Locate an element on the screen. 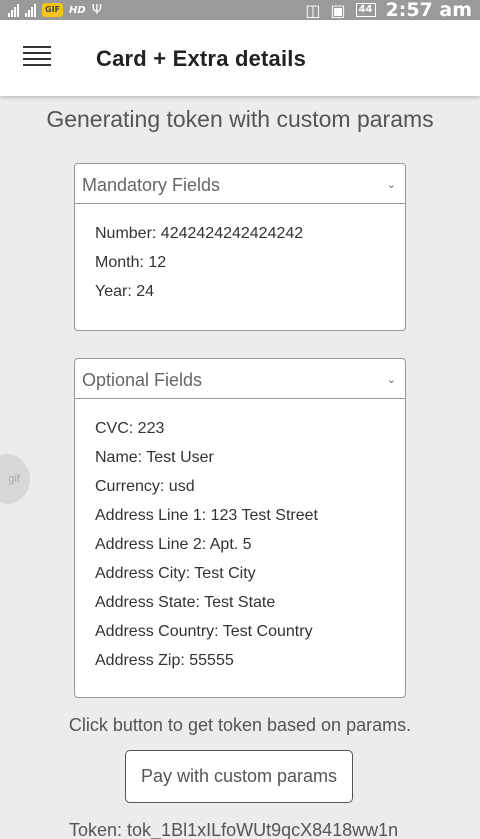 The width and height of the screenshot is (480, 839). gif-bubble-button: gif is located at coordinates (15, 479).